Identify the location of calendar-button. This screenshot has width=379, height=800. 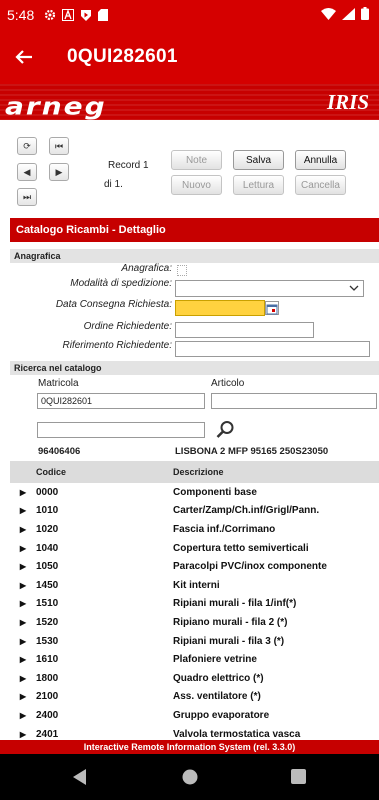
(272, 308).